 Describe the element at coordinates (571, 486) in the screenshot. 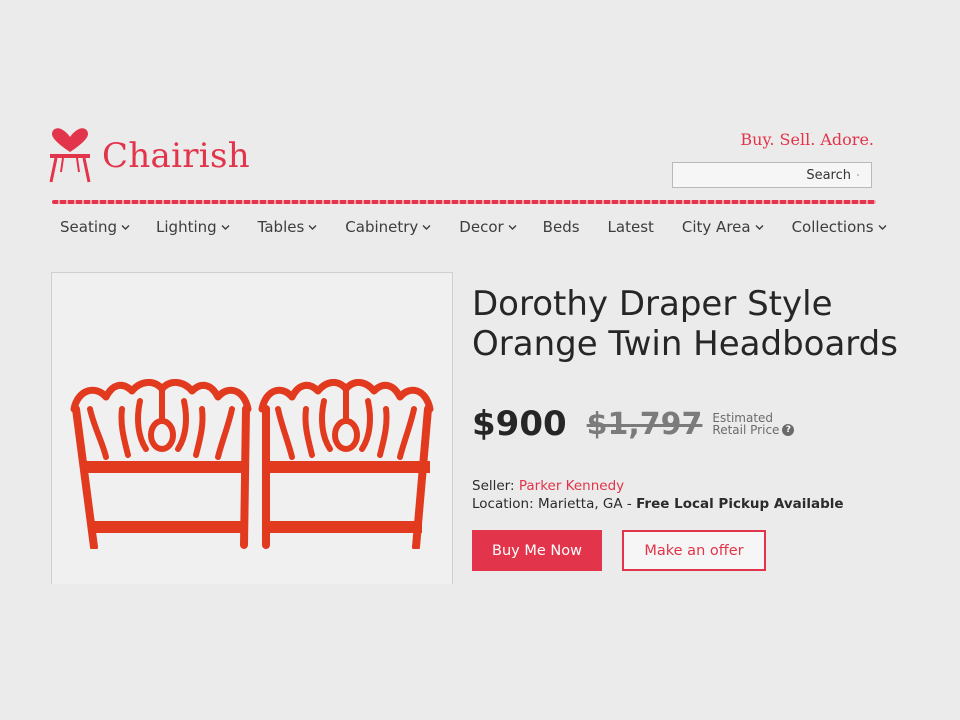

I see `seller-link: Parker Kennedy` at that location.